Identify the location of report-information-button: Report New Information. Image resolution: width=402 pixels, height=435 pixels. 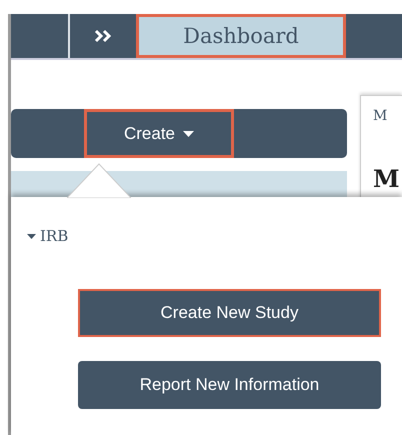
(229, 385).